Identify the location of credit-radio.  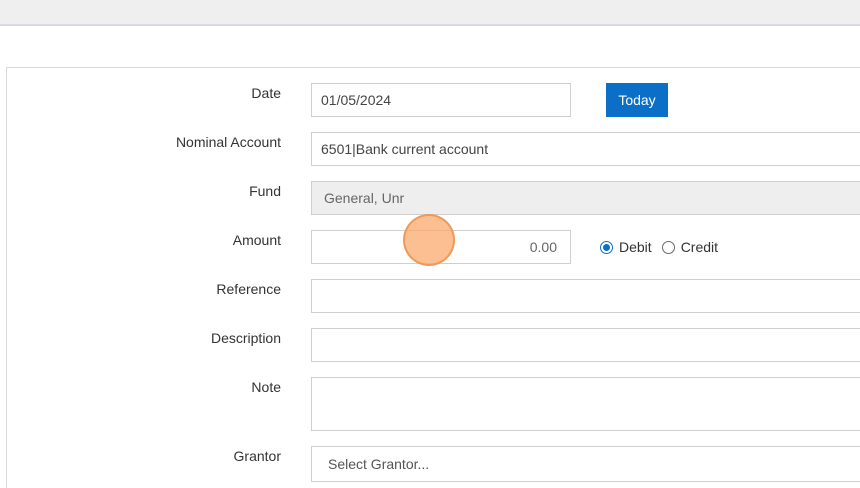
(668, 247).